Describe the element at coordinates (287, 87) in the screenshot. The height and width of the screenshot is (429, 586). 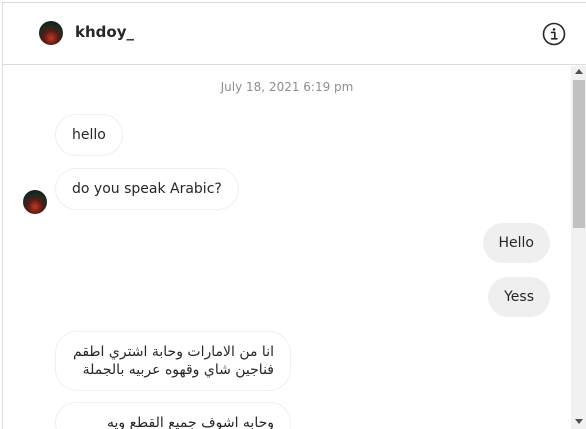
I see `message-timestamp: July 18, 2021 6:19 pm` at that location.